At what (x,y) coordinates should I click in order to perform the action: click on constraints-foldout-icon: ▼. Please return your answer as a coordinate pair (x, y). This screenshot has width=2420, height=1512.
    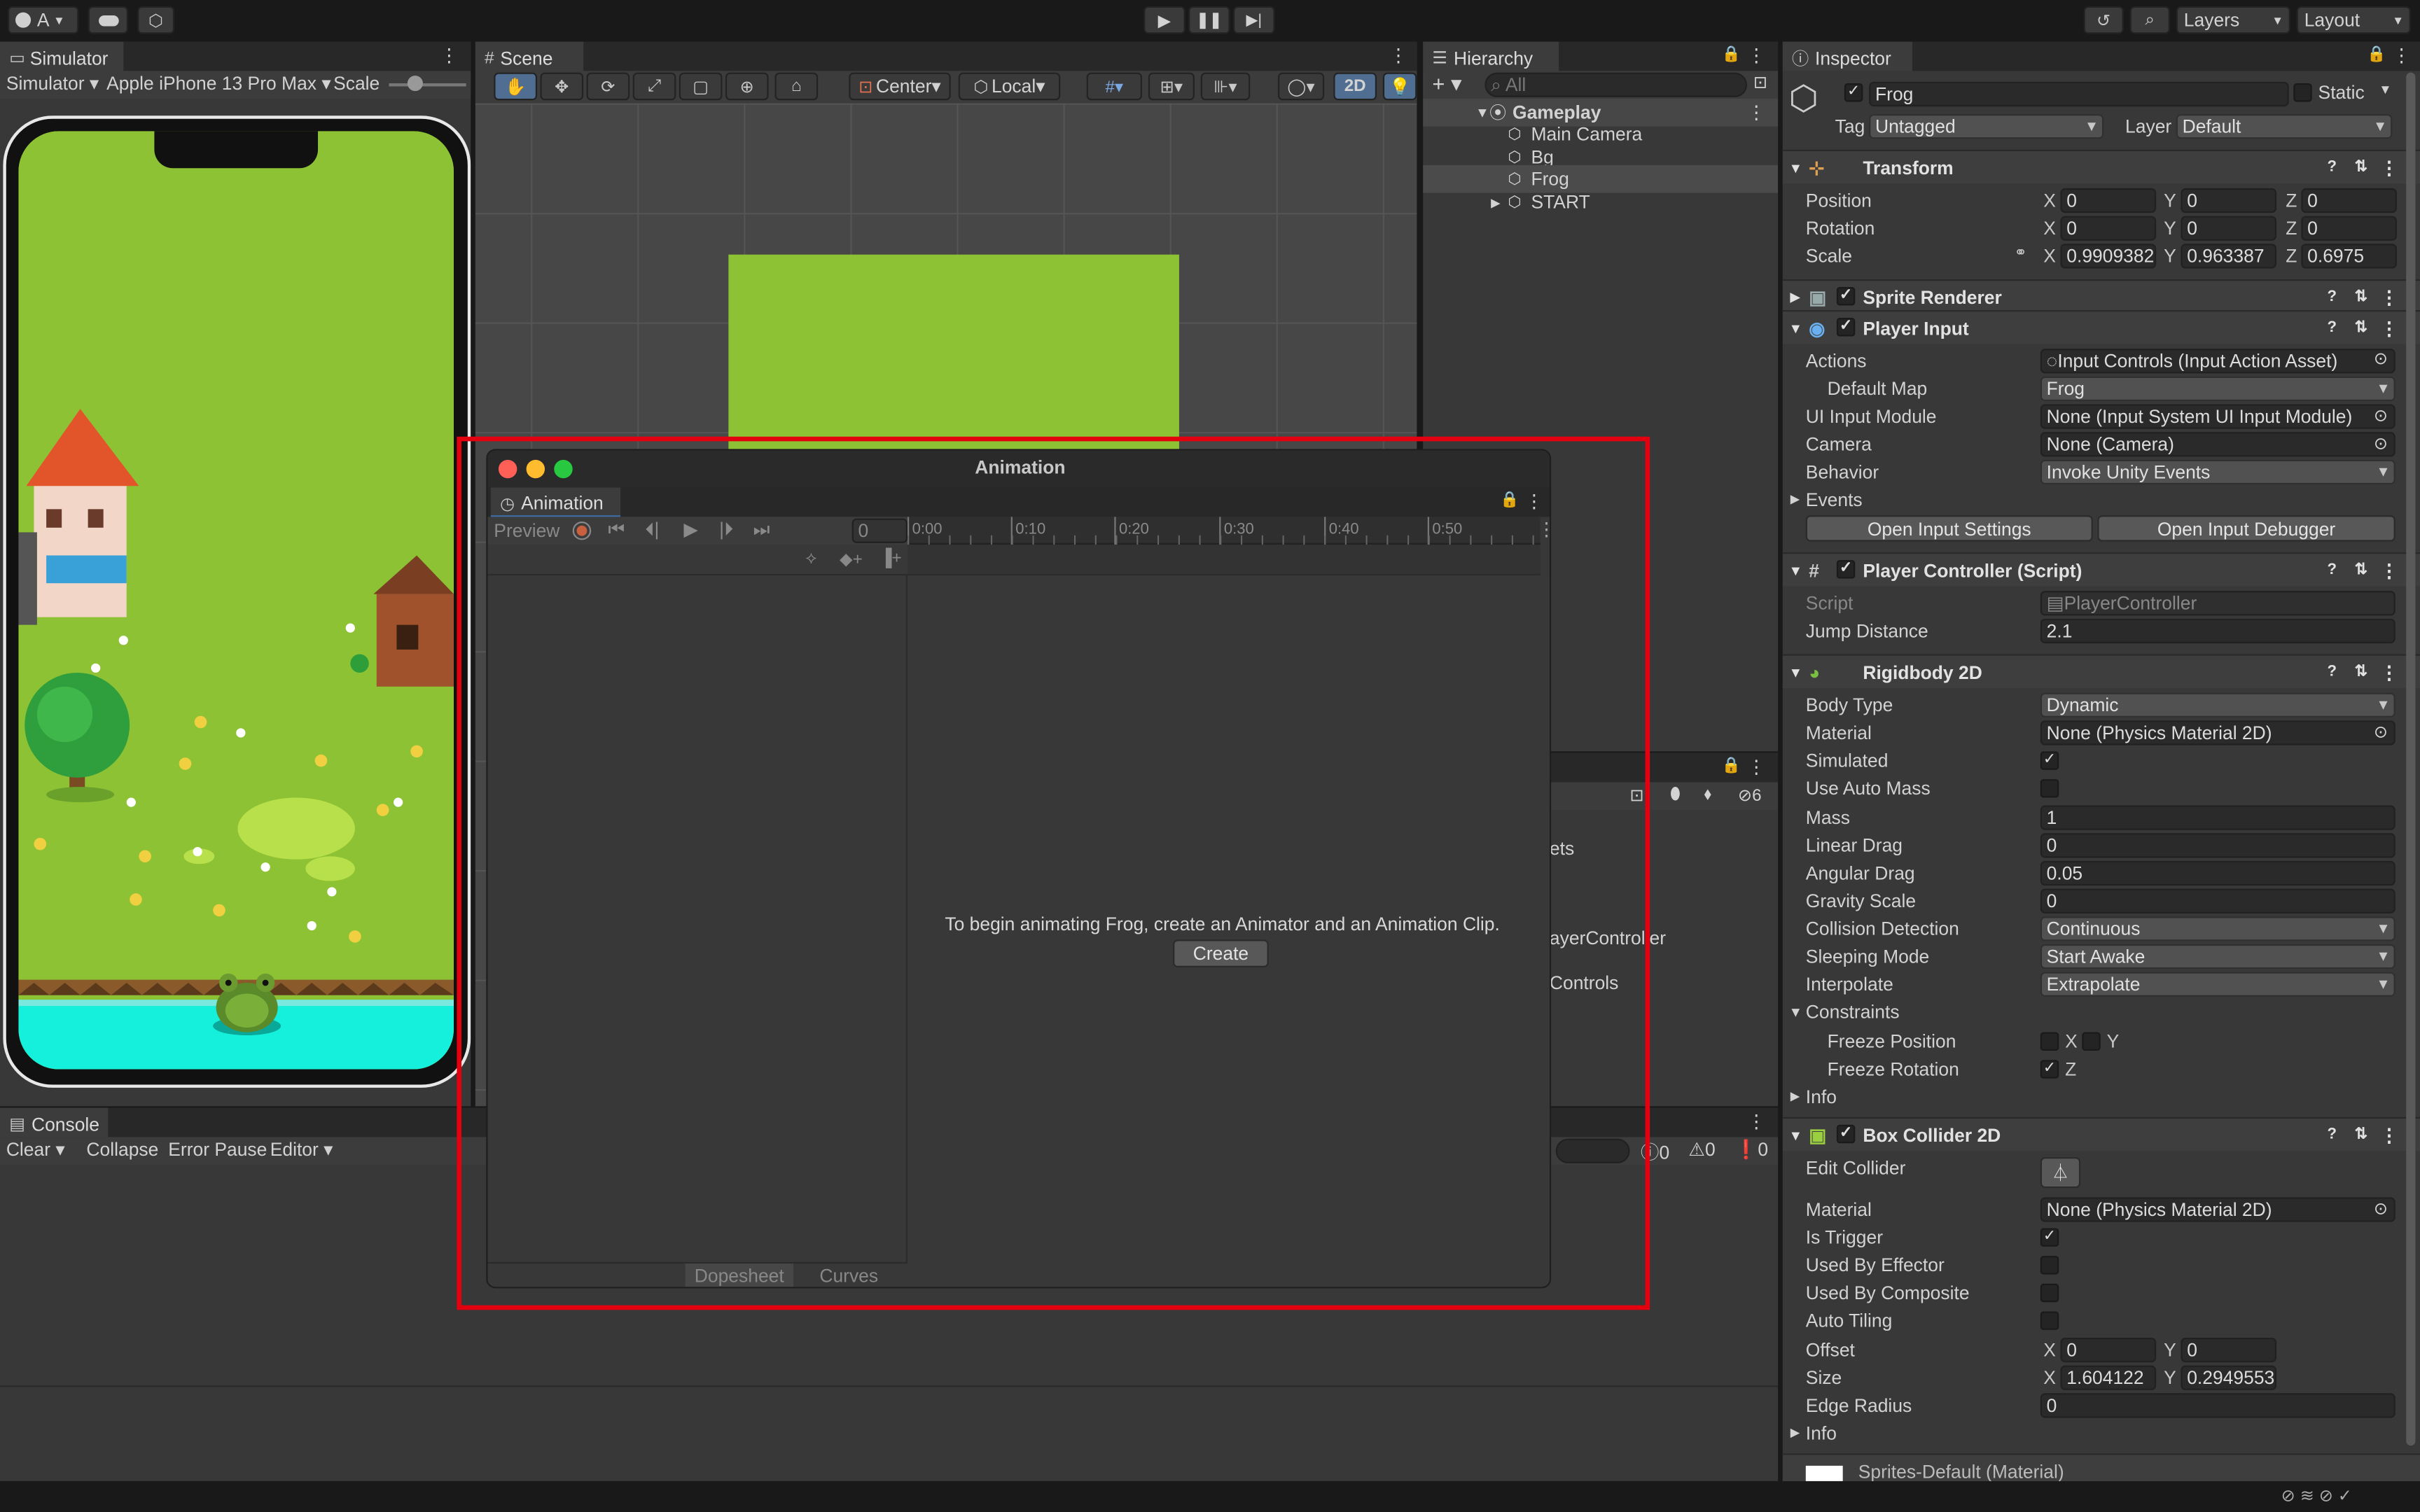
    Looking at the image, I should click on (1796, 1012).